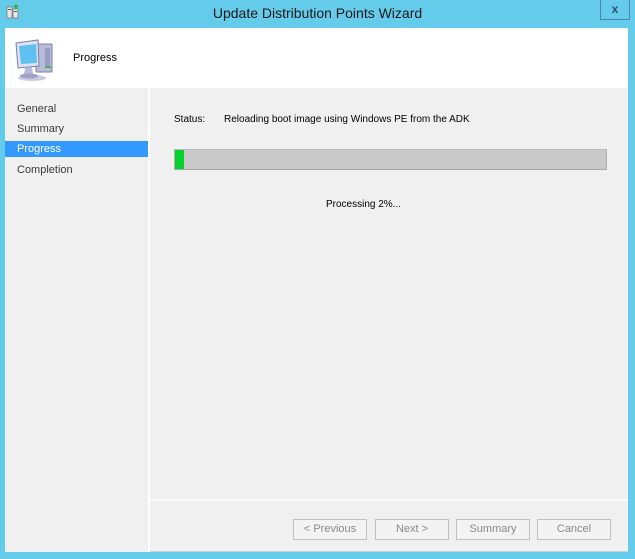  Describe the element at coordinates (179, 159) in the screenshot. I see `progress-bar-fill` at that location.